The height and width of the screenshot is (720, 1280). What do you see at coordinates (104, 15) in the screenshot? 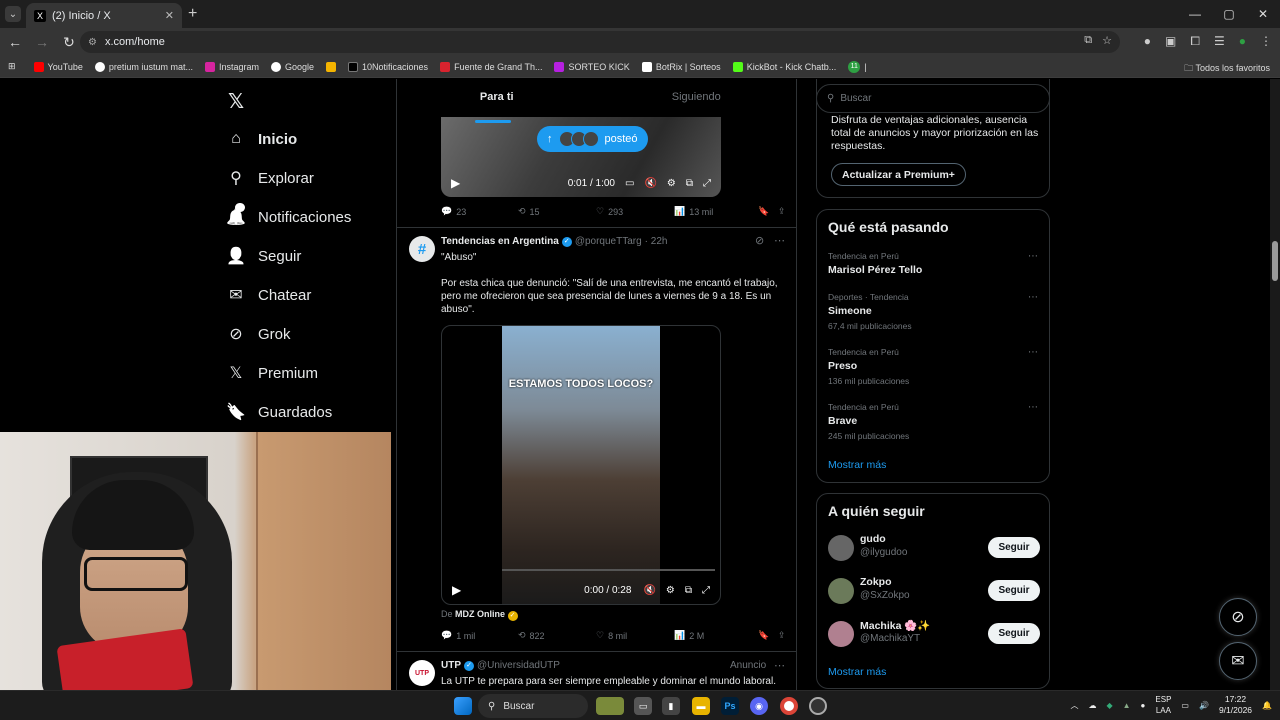
I see `browser-tab: X (2) Inicio / X ✕` at bounding box center [104, 15].